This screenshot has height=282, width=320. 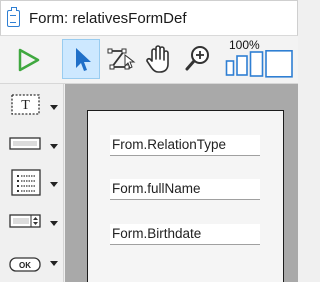 I want to click on zoom-presets, so click(x=259, y=64).